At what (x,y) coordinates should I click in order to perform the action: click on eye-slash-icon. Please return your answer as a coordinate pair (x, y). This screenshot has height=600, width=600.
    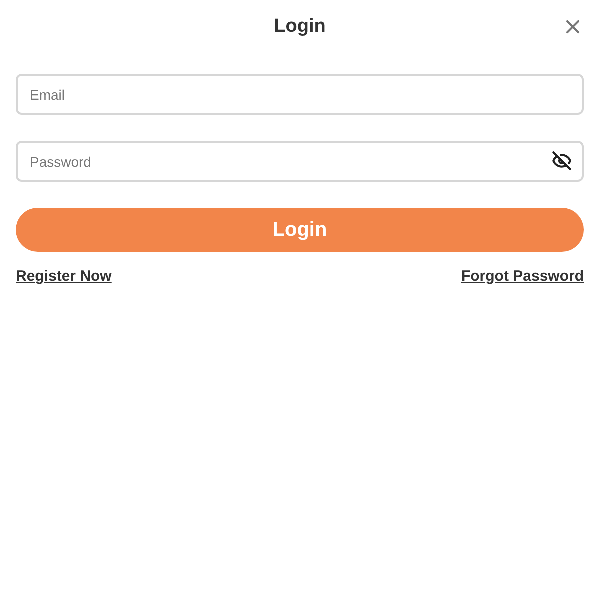
    Looking at the image, I should click on (562, 161).